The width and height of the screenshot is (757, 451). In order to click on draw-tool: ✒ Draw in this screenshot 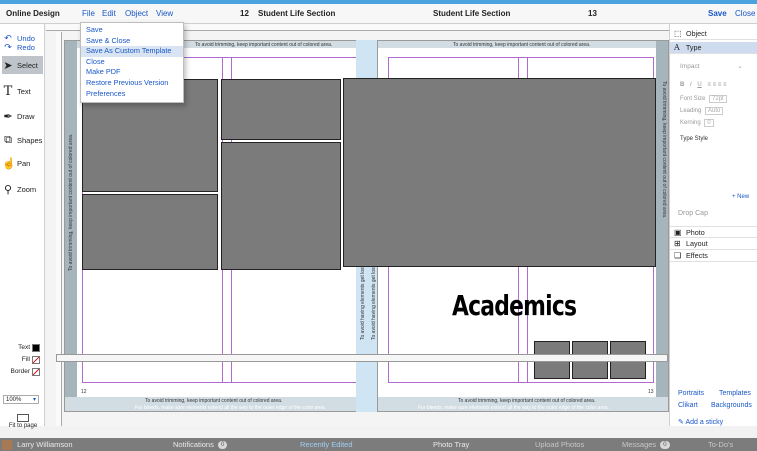, I will do `click(22, 116)`.